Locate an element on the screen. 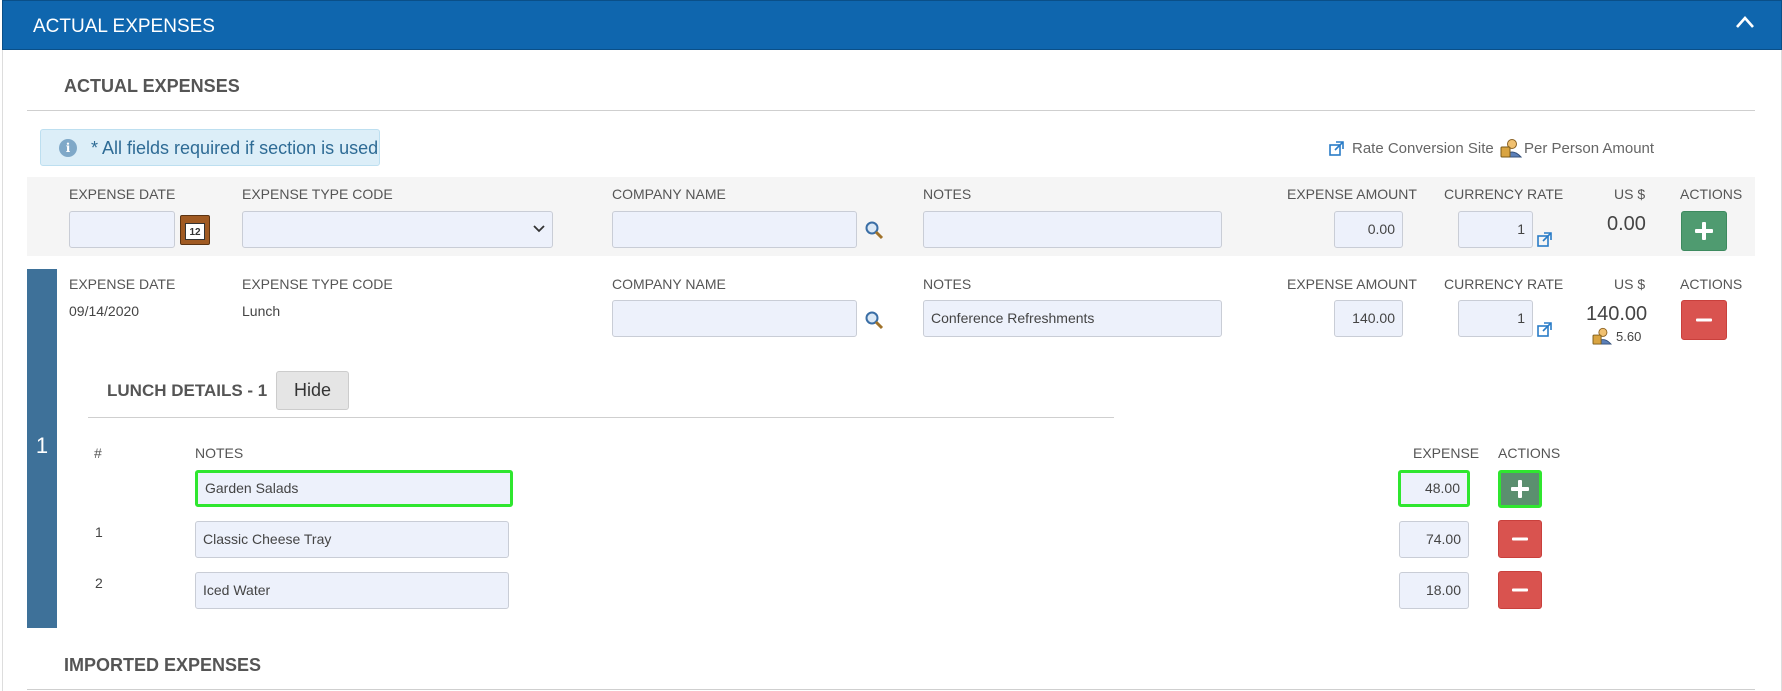  notes-input: Conference Refreshments is located at coordinates (1072, 318).